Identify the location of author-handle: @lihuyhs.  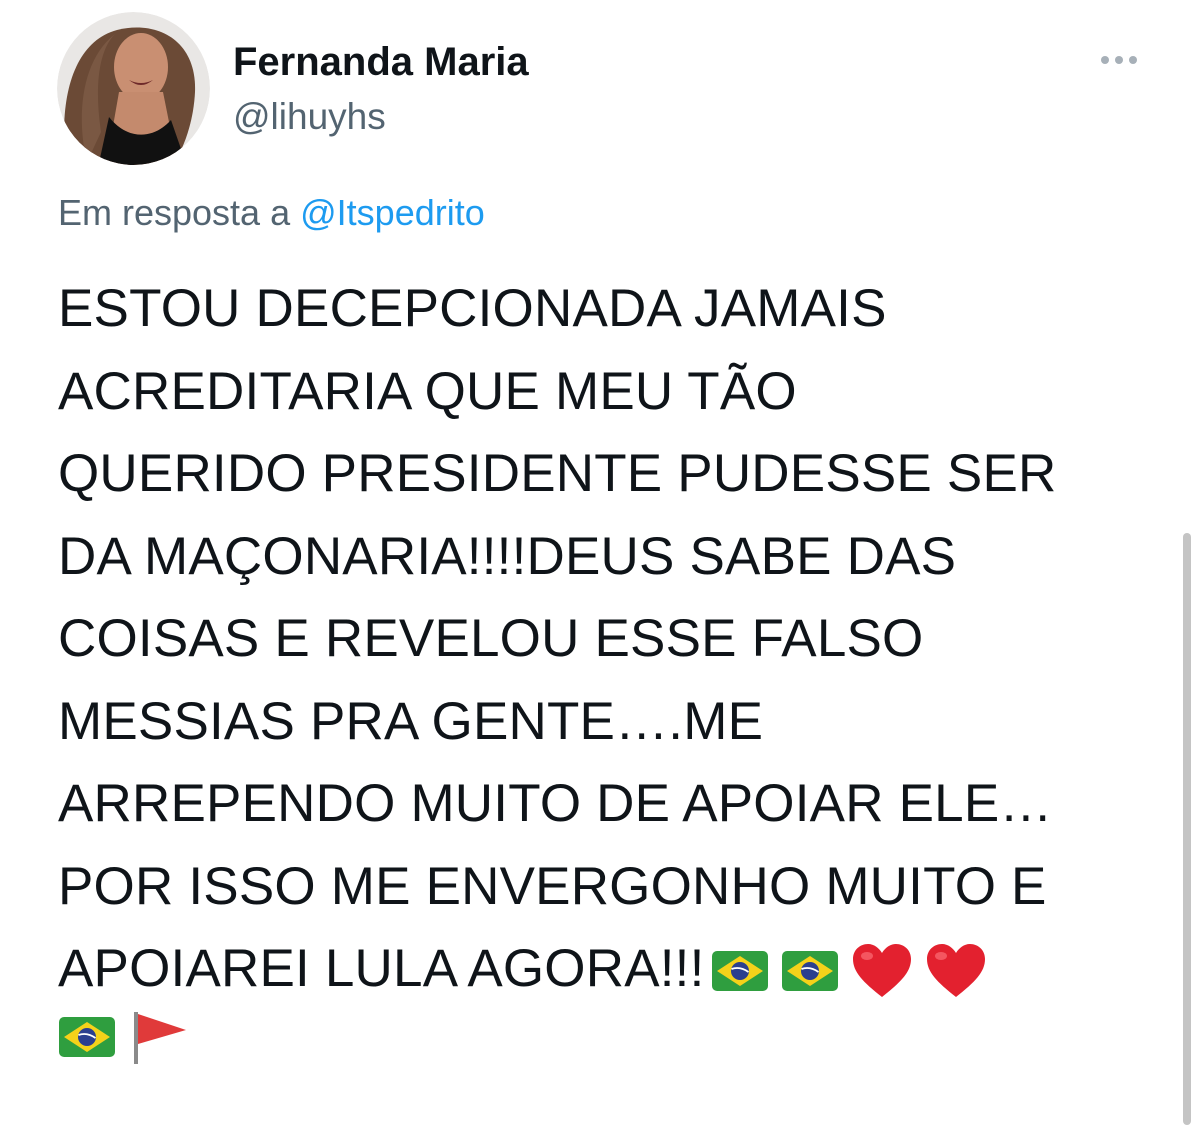
(309, 117).